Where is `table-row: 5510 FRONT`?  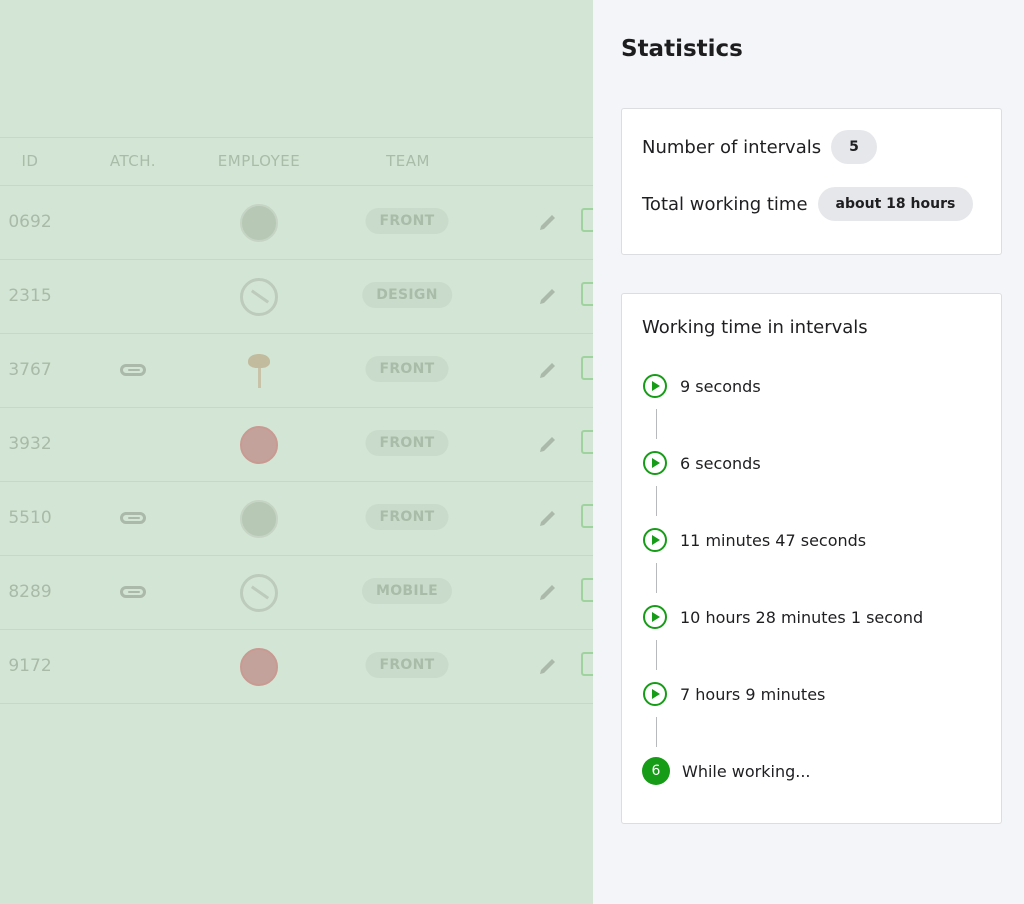 table-row: 5510 FRONT is located at coordinates (296, 519).